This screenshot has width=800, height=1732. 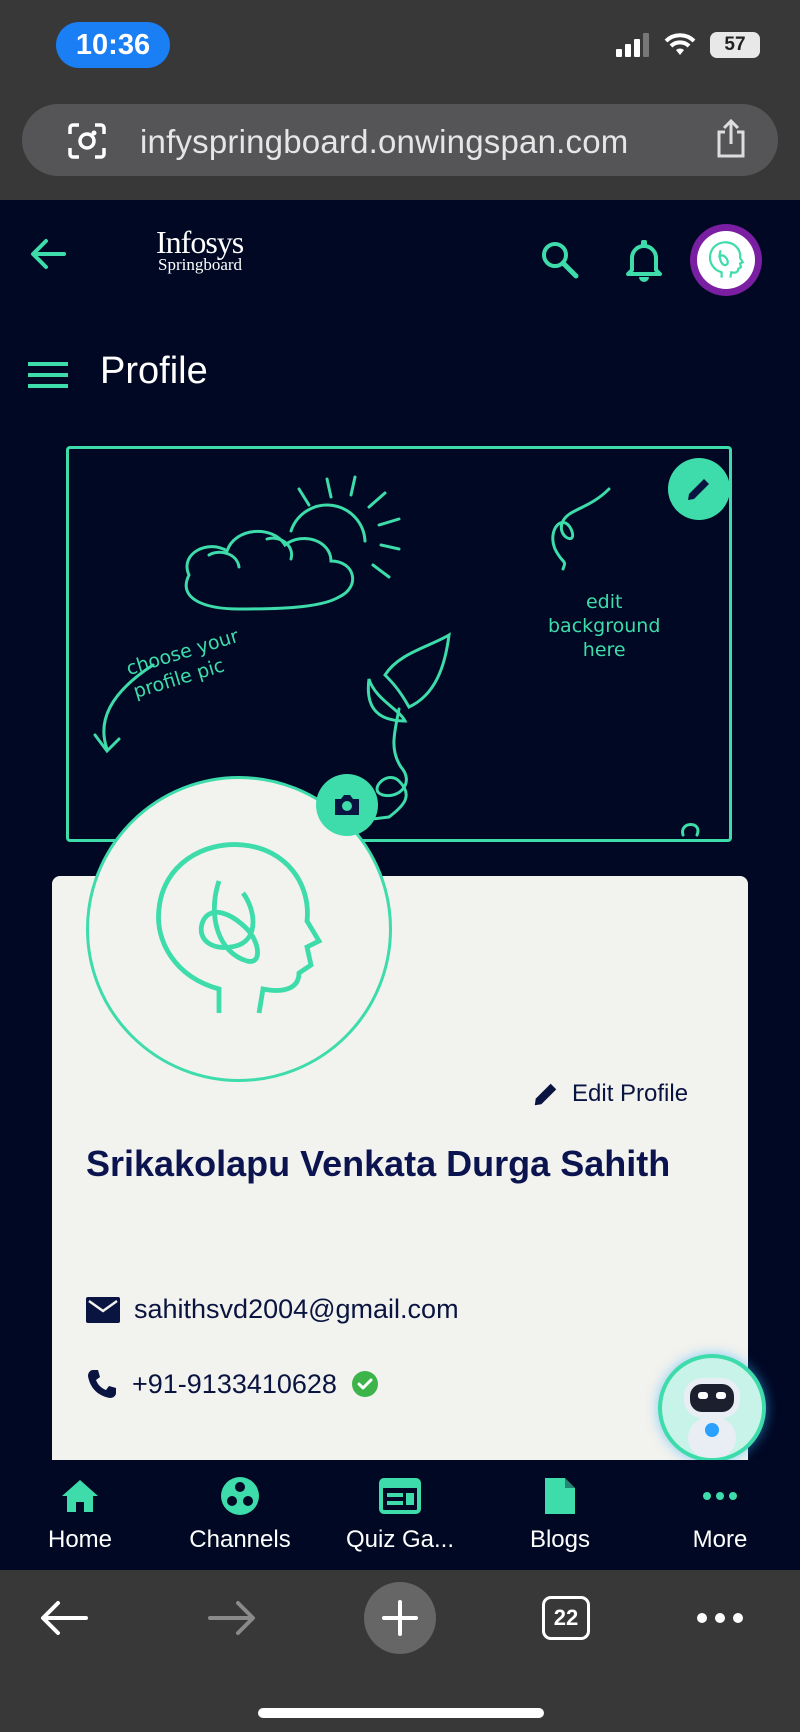 What do you see at coordinates (400, 46) in the screenshot?
I see `status-bar: 10:36 57` at bounding box center [400, 46].